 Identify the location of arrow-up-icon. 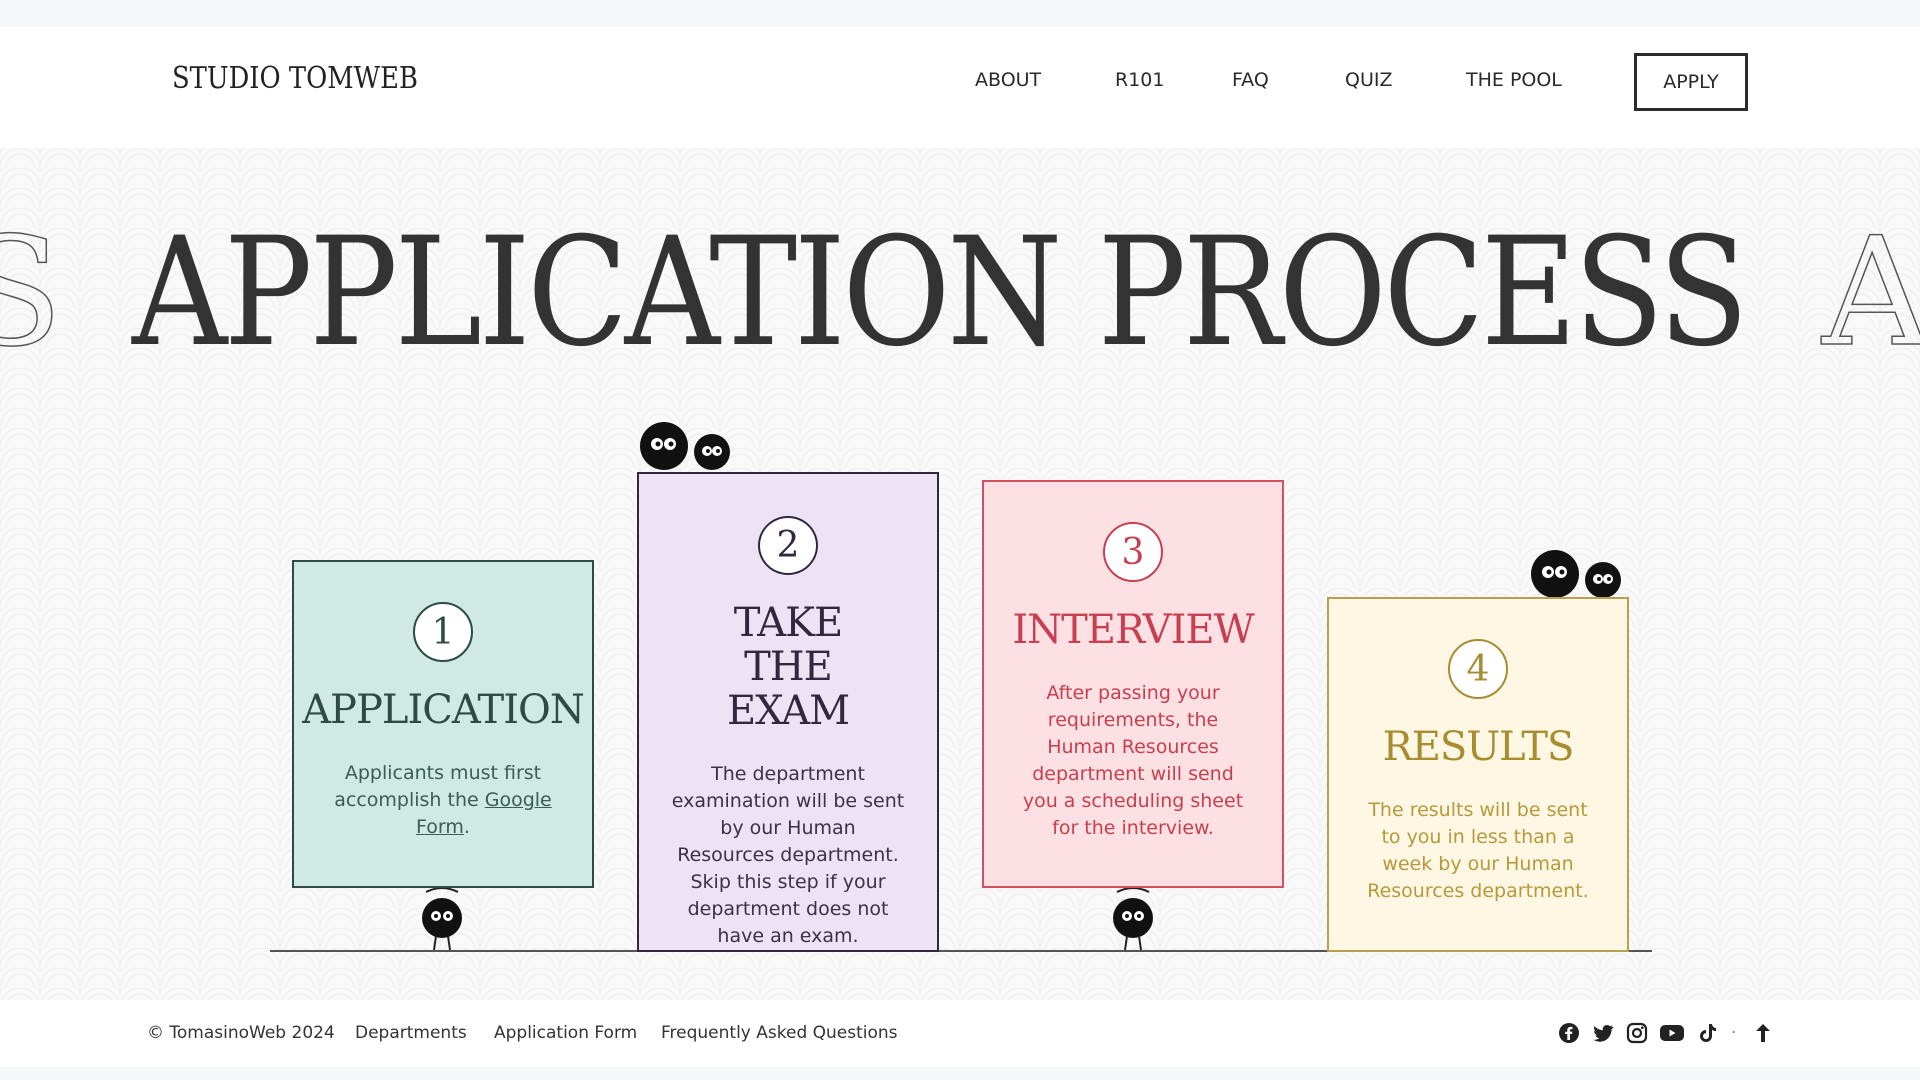
(1763, 1033).